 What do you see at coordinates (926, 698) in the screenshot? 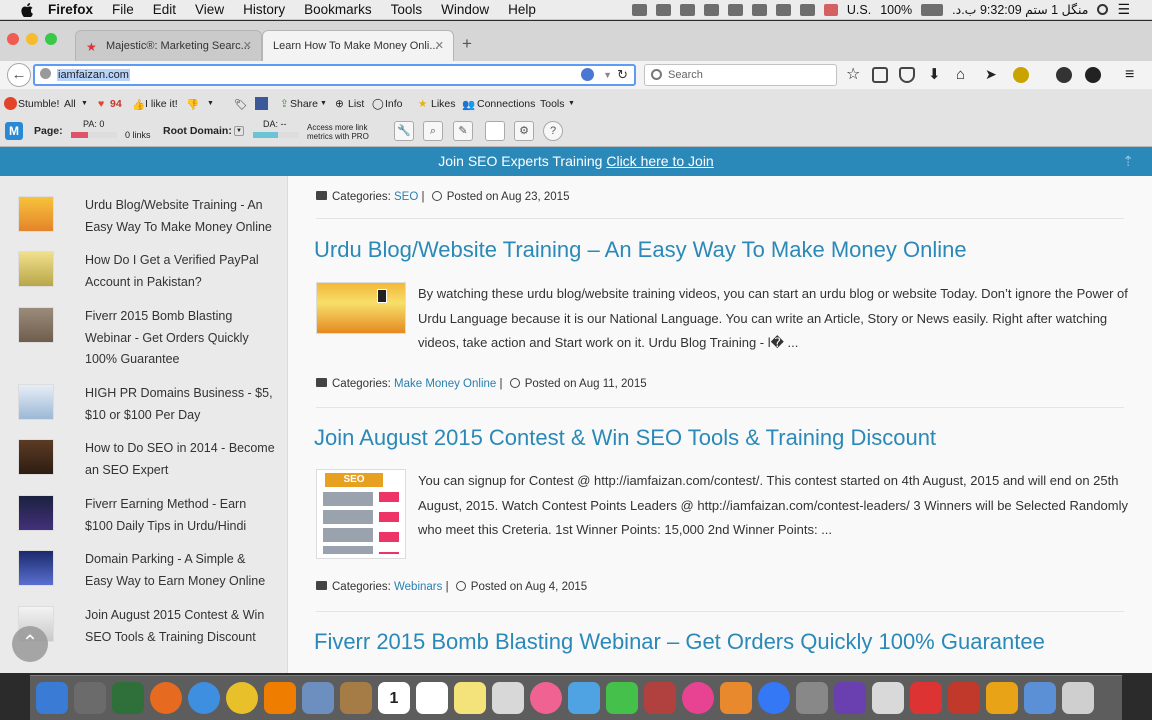
I see `screen-app-icon` at bounding box center [926, 698].